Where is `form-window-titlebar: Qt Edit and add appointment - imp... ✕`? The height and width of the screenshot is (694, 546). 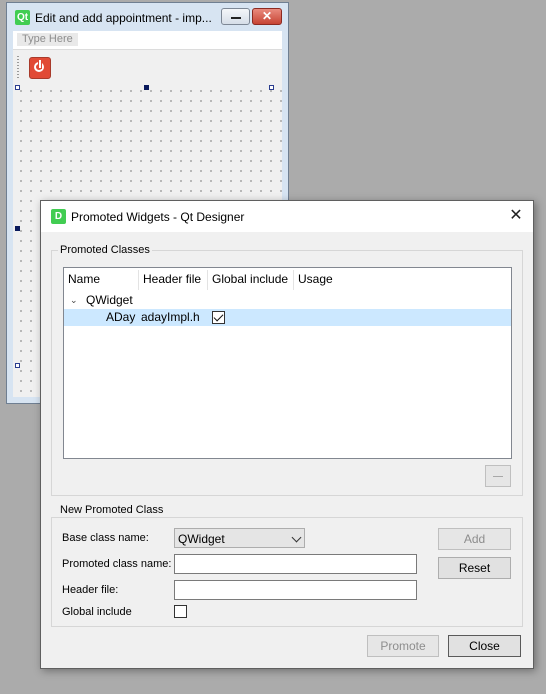
form-window-titlebar: Qt Edit and add appointment - imp... ✕ is located at coordinates (147, 17).